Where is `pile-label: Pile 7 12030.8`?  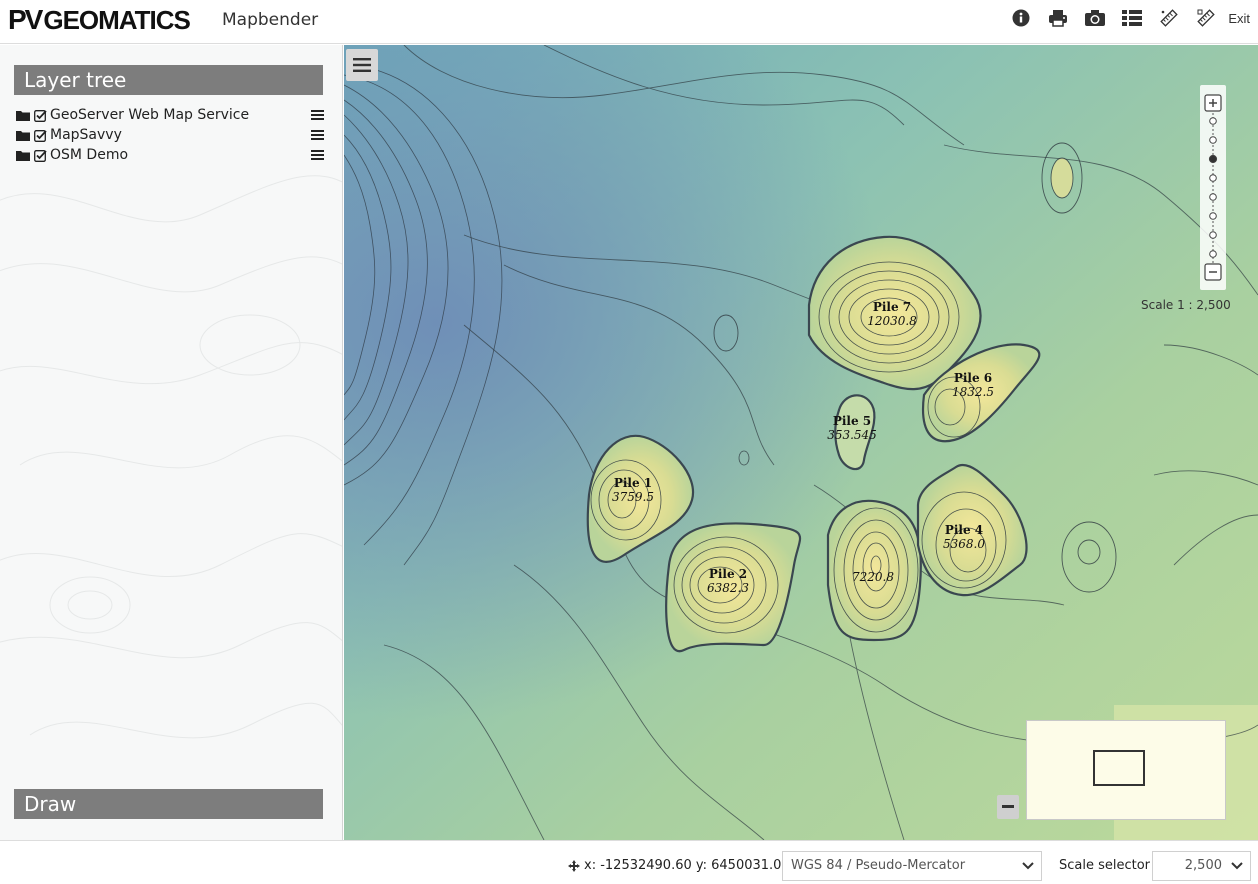 pile-label: Pile 7 12030.8 is located at coordinates (892, 314).